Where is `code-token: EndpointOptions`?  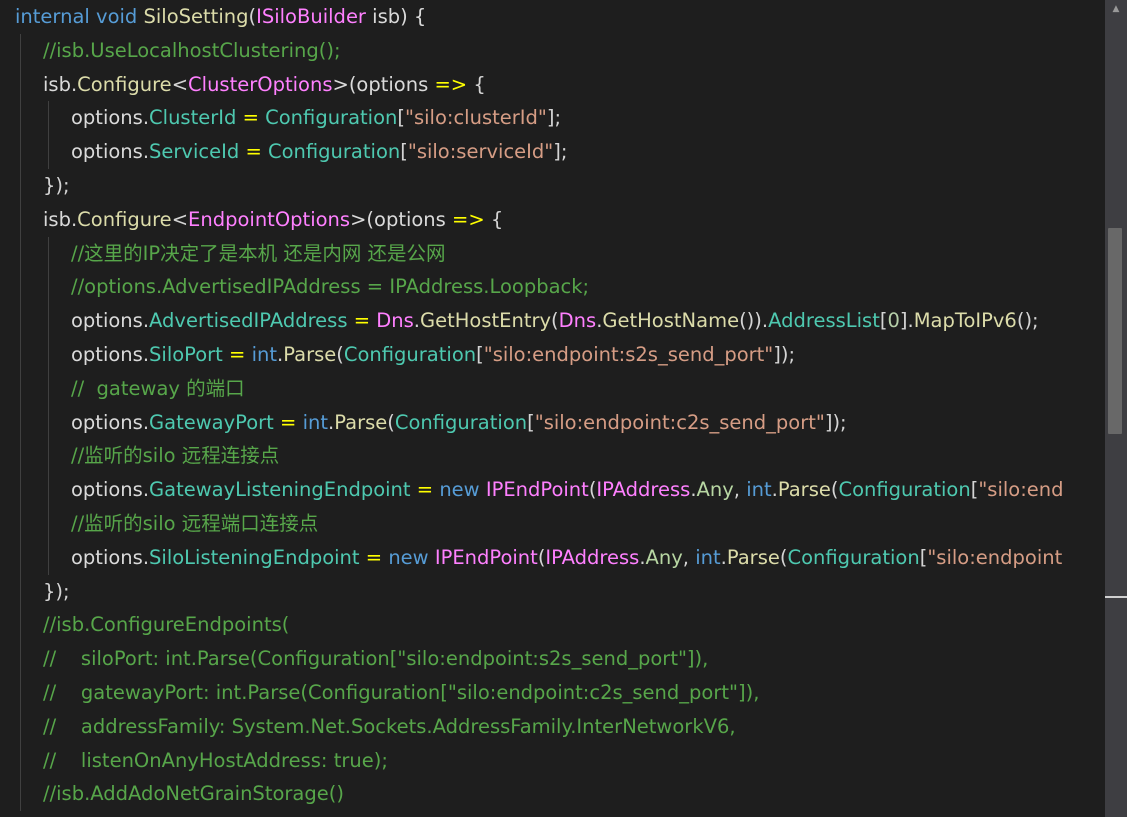 code-token: EndpointOptions is located at coordinates (269, 219).